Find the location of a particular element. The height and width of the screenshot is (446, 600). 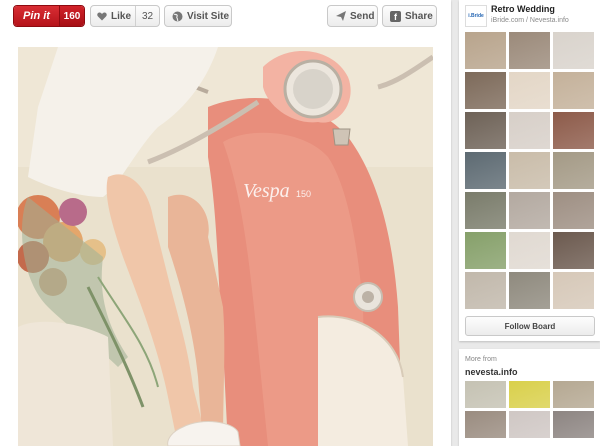

visit-site-button: Visit Site is located at coordinates (198, 16).